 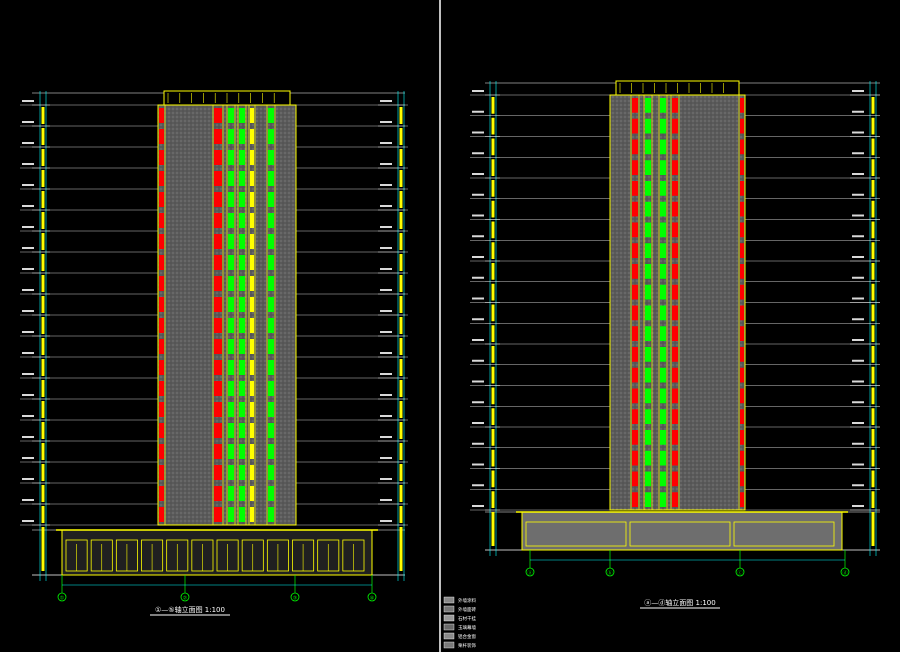 I want to click on left-drawing-title: ①—⑤轴立面图 1:100, so click(x=190, y=609).